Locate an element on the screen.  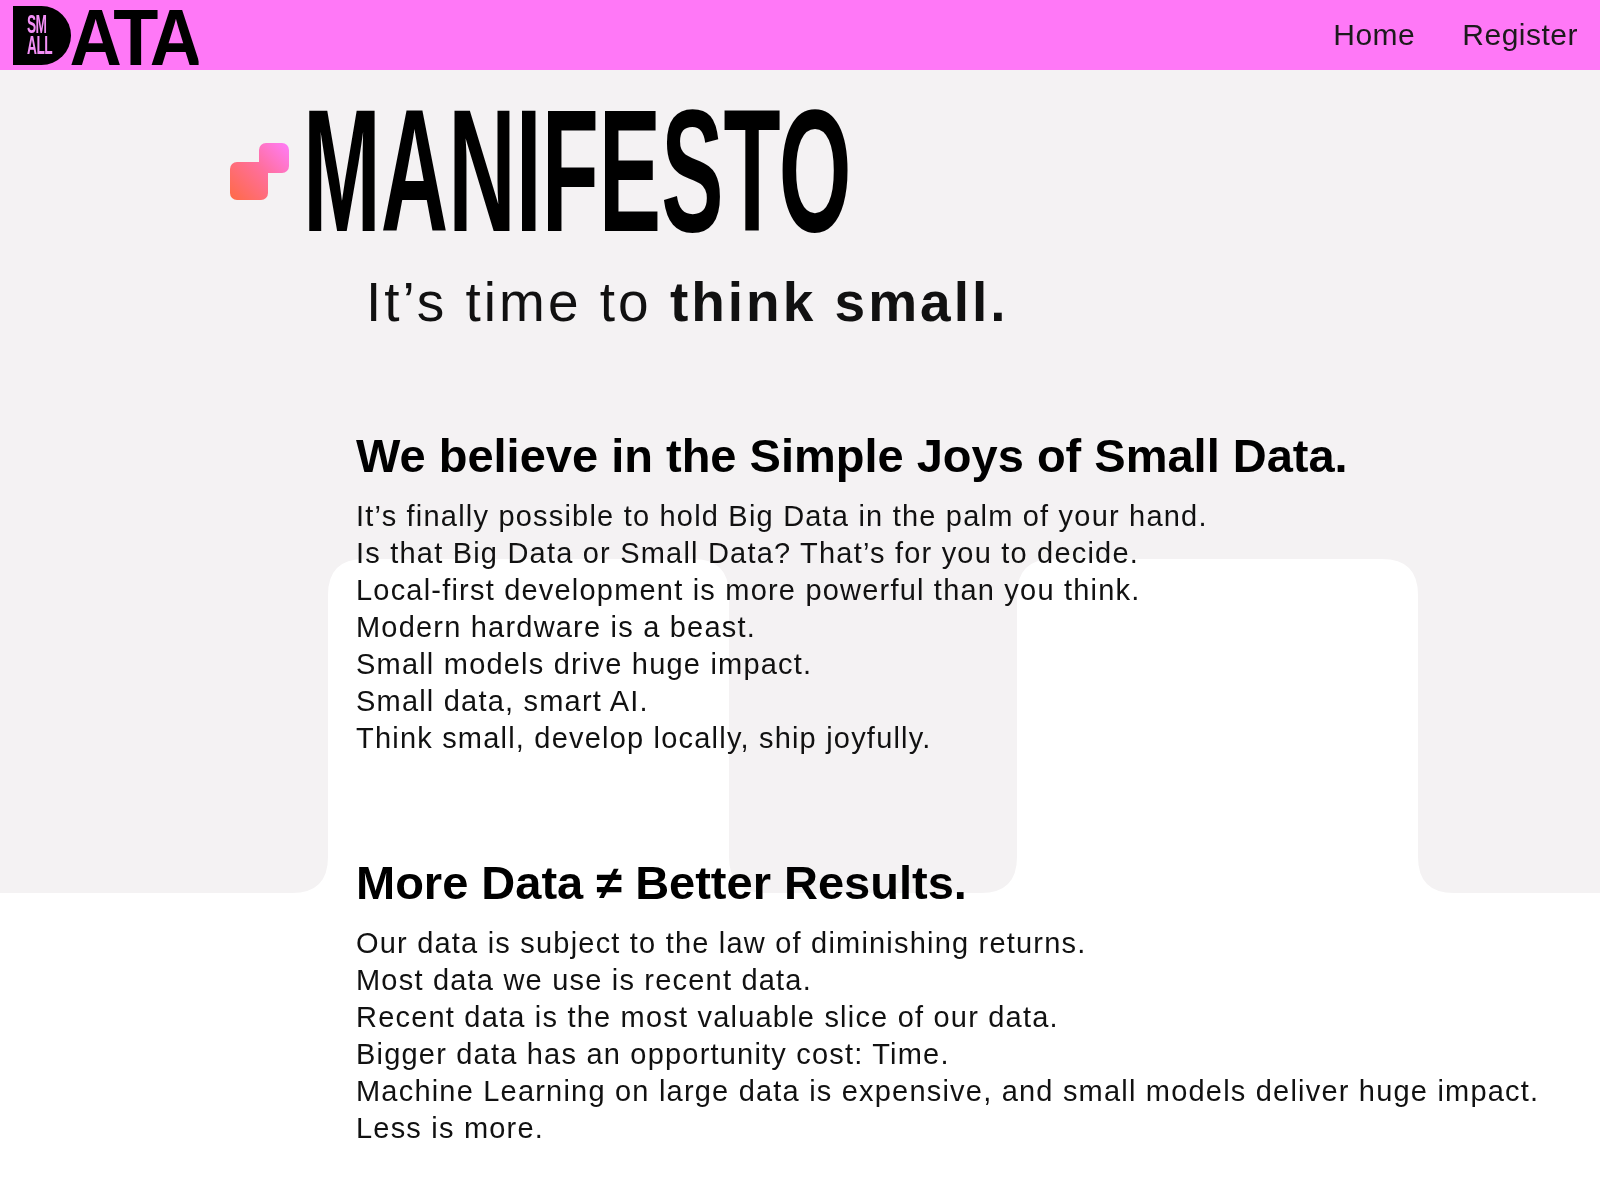
statement-text: It’s finally possible to hold Big Data in the palm of your hand. is located at coordinates (782, 516).